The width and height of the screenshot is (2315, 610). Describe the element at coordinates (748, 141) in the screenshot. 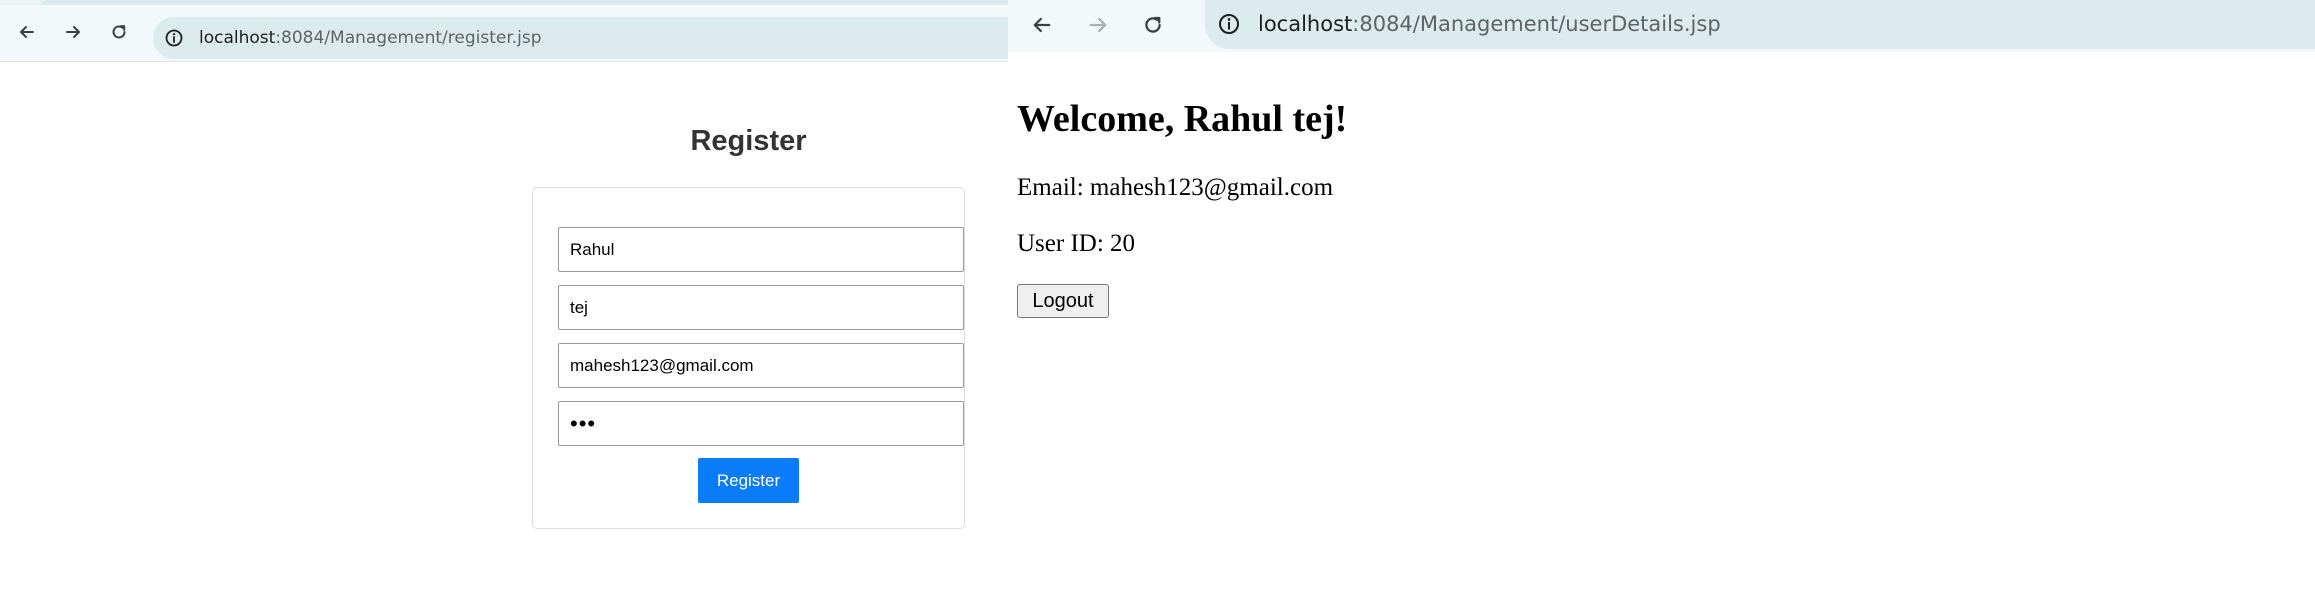

I see `register-title: Register` at that location.